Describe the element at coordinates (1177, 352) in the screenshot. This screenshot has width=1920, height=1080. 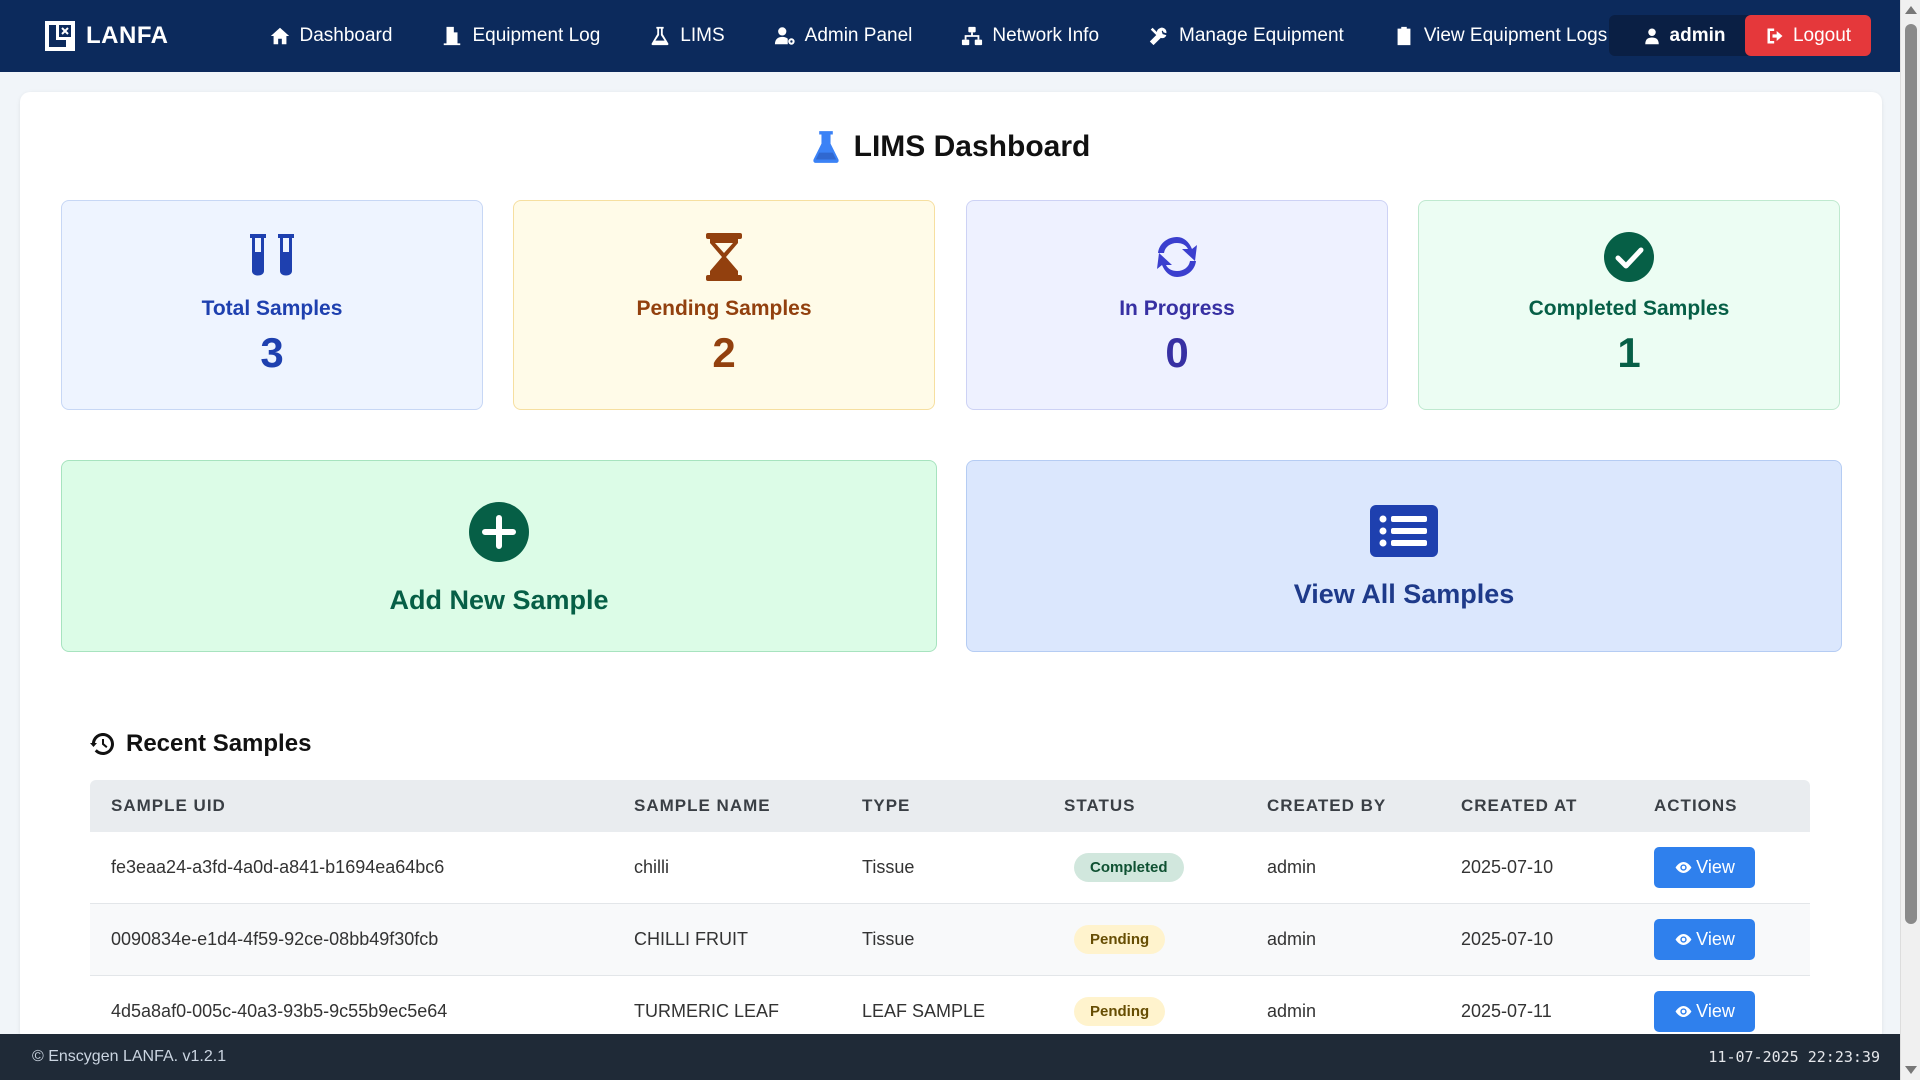
I see `stat-value: 0` at that location.